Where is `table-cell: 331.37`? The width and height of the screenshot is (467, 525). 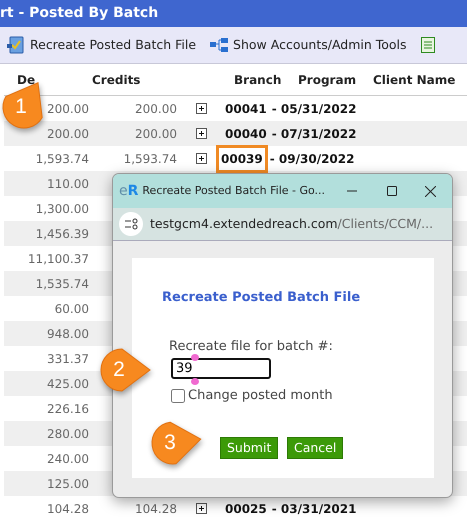 table-cell: 331.37 is located at coordinates (68, 359).